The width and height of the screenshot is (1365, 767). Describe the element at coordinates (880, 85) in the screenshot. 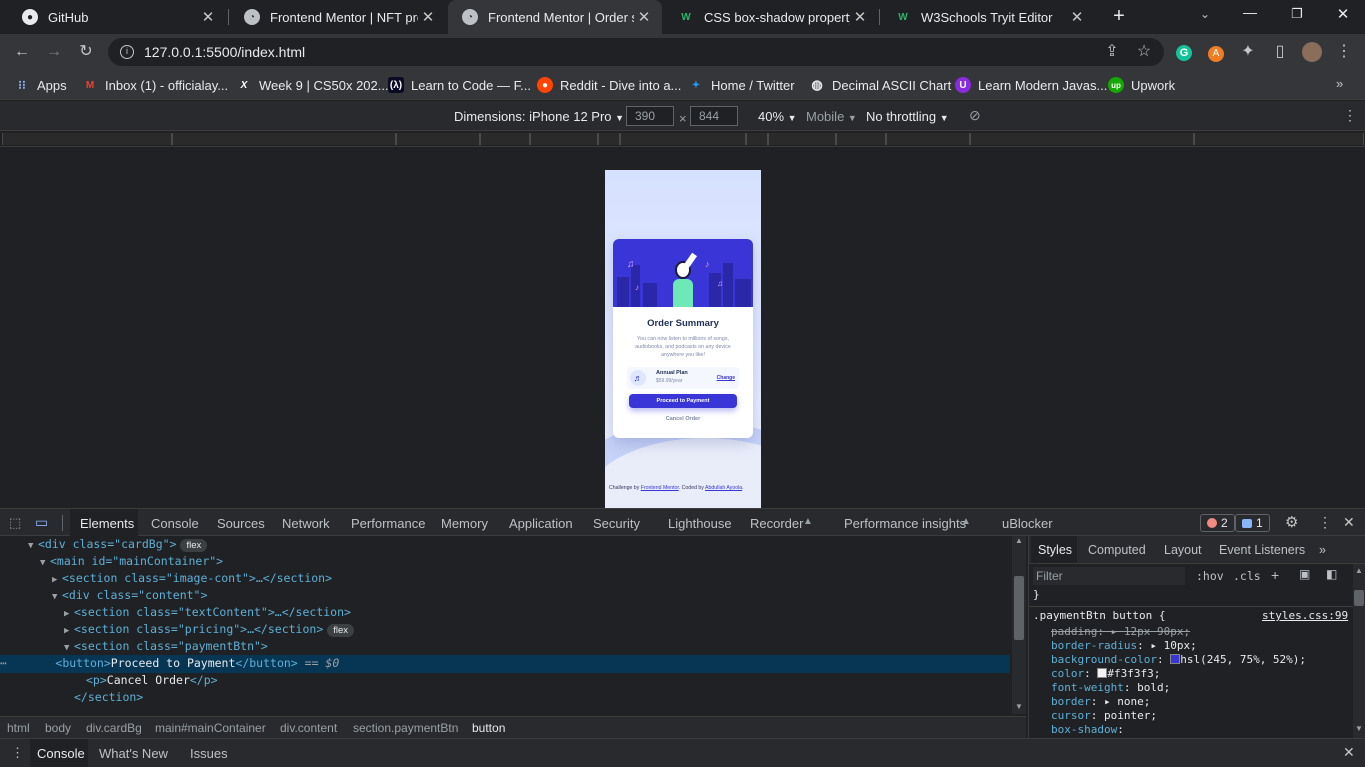

I see `bookmark-ascii: ◍ Decimal ASCII Chart` at that location.